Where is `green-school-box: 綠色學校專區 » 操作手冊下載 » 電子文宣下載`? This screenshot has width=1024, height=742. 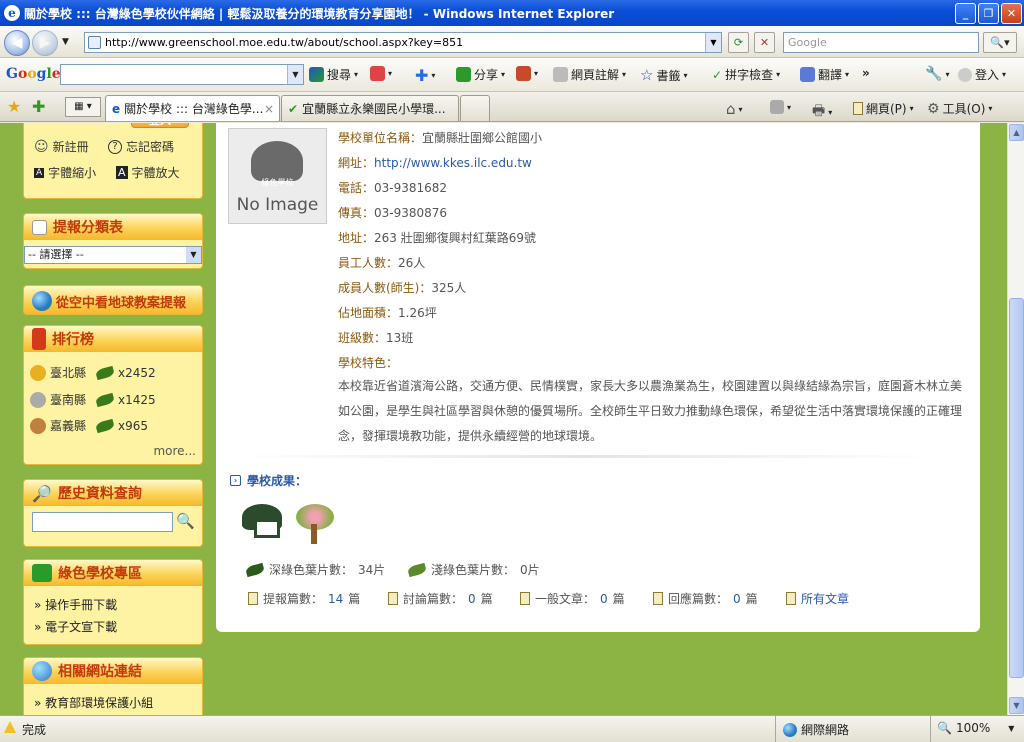
green-school-box: 綠色學校專區 » 操作手冊下載 » 電子文宣下載 is located at coordinates (113, 602).